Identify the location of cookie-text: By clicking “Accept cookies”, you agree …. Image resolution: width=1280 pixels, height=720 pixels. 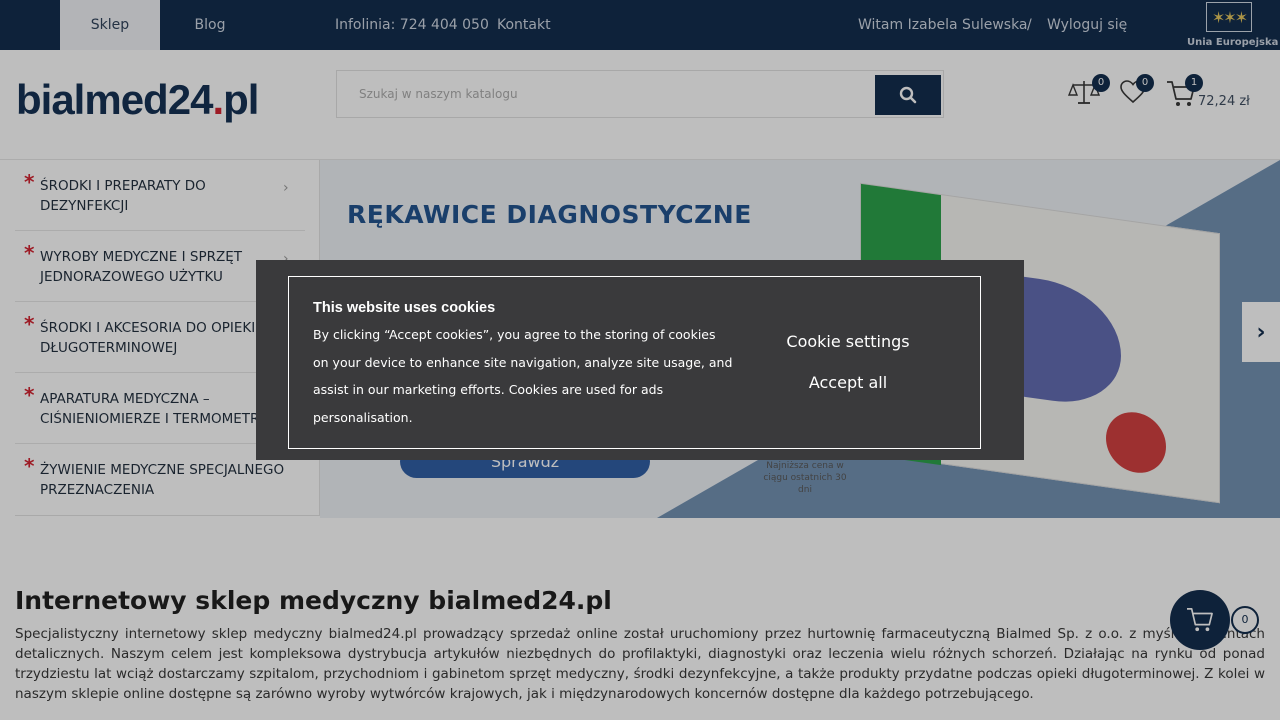
(523, 376).